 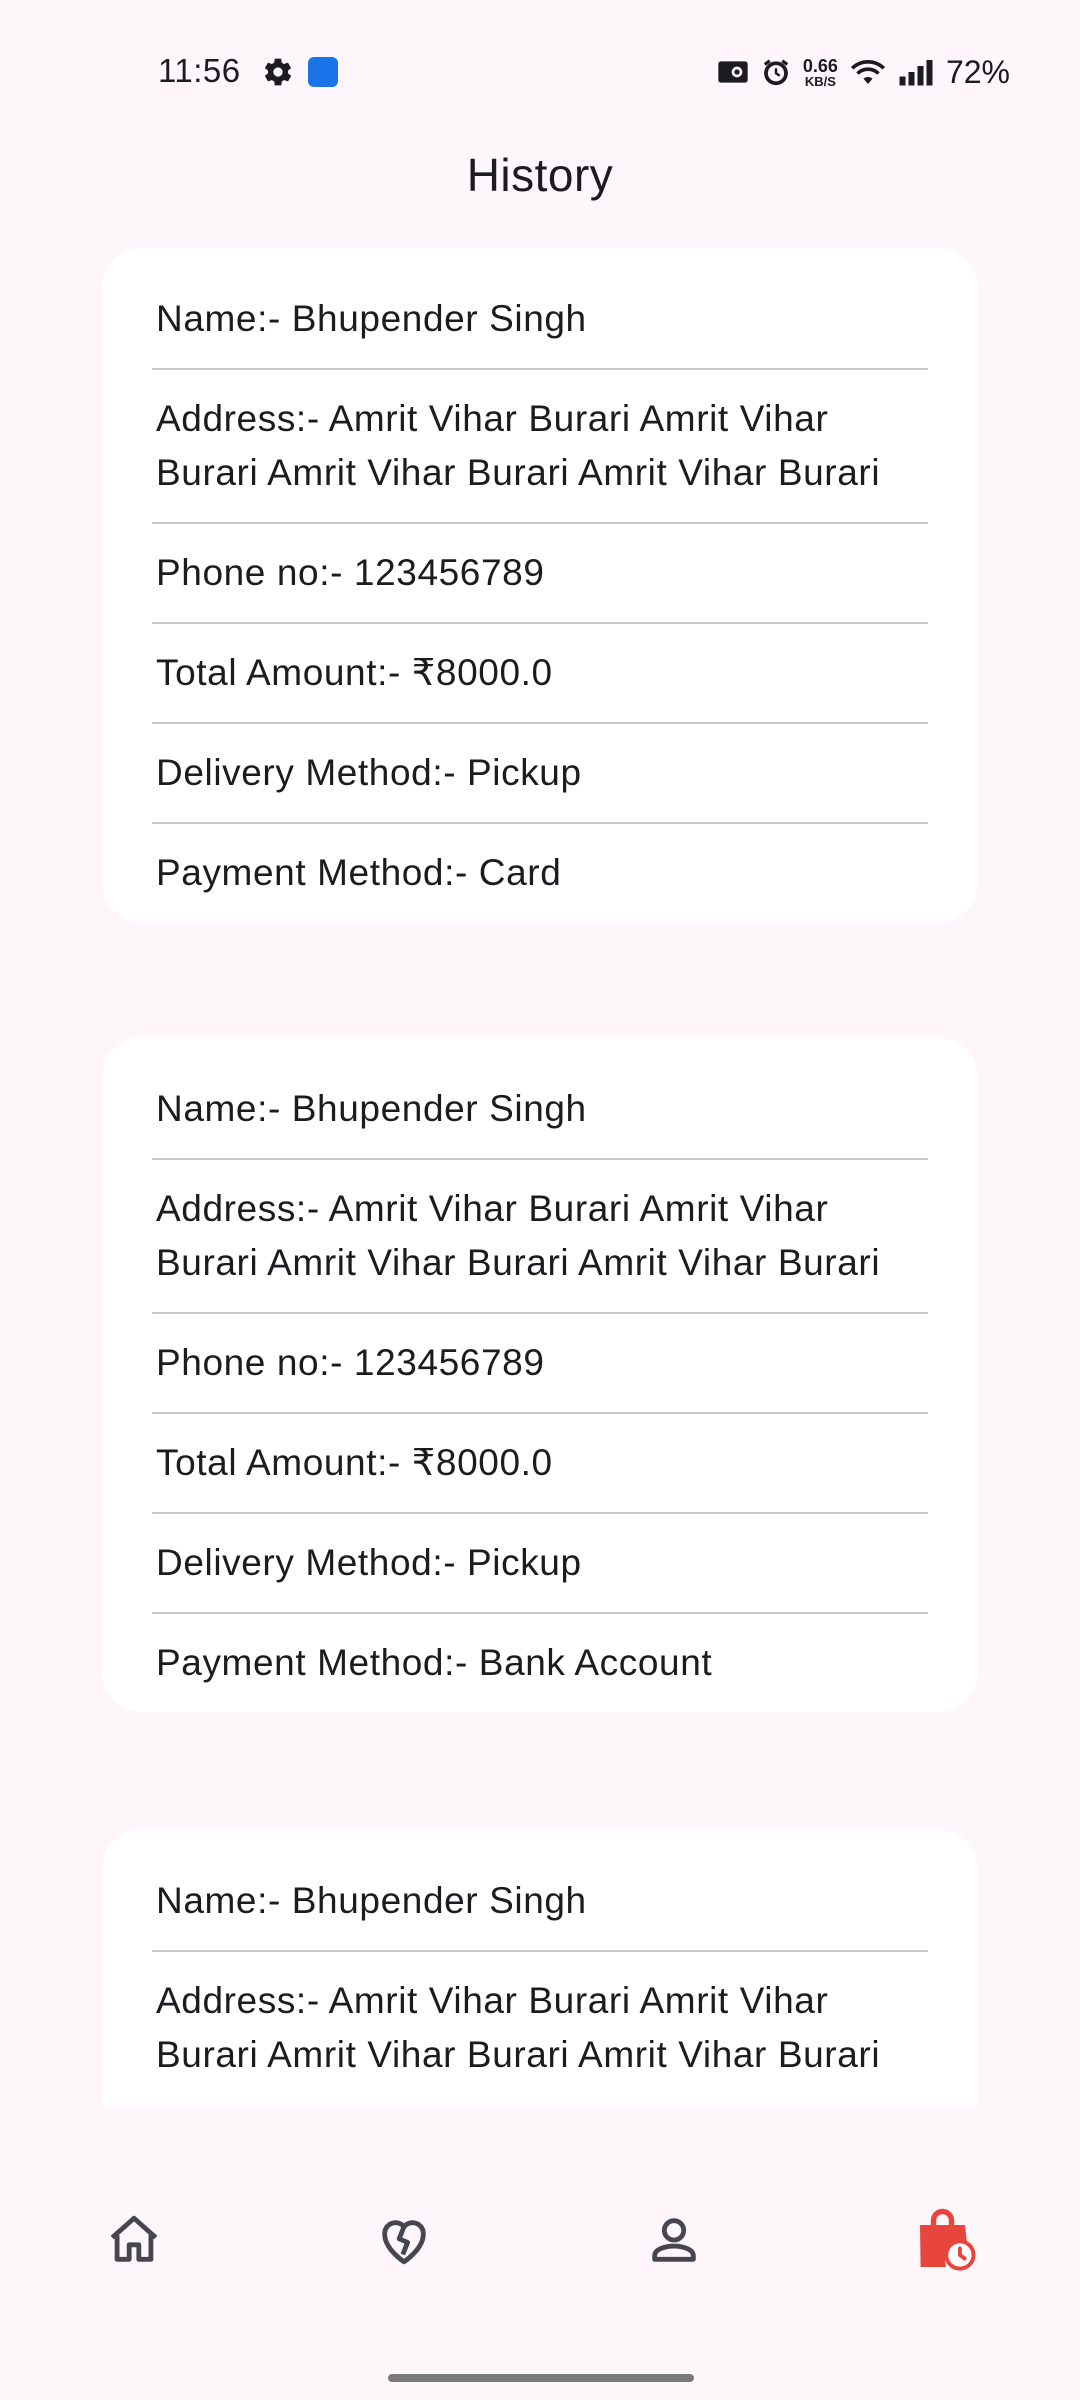 What do you see at coordinates (541, 2378) in the screenshot?
I see `home-indicator` at bounding box center [541, 2378].